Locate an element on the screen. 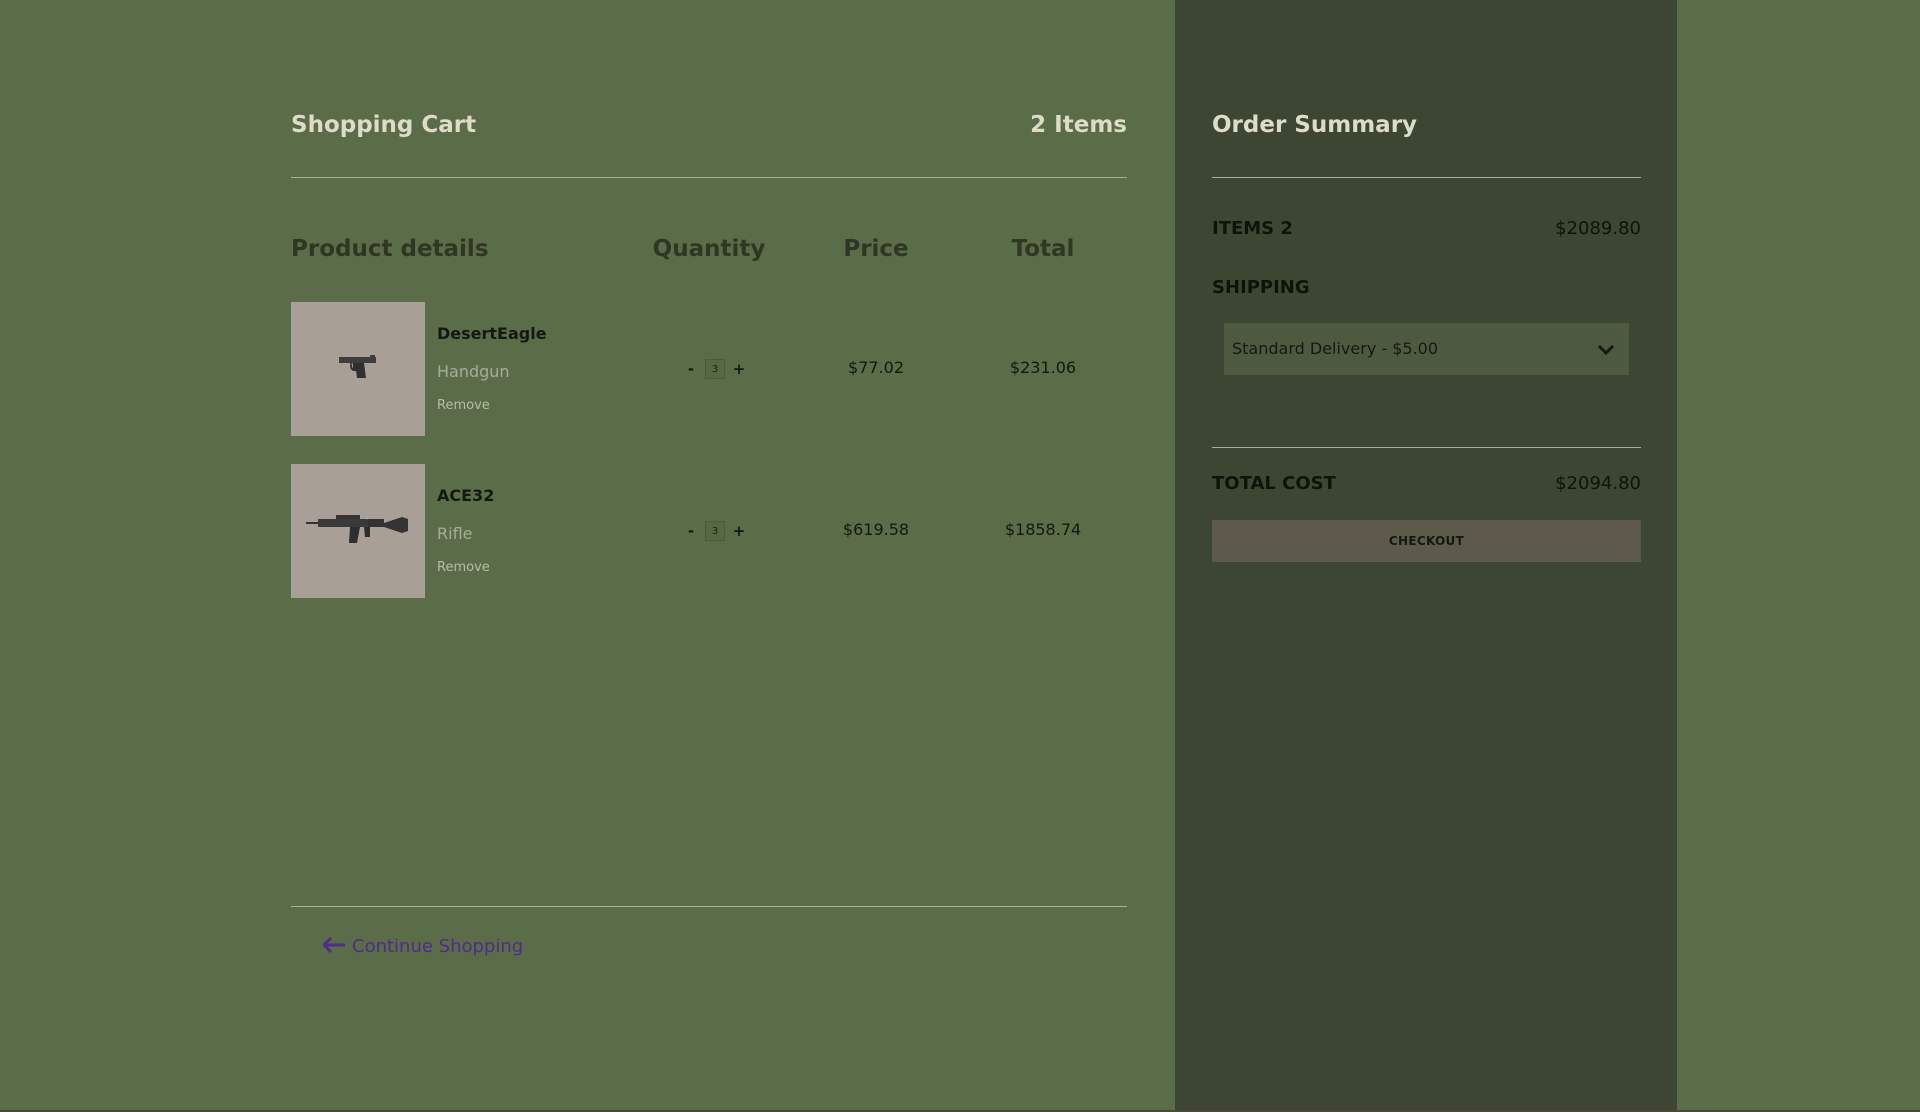  item-price: $77.02 is located at coordinates (876, 367).